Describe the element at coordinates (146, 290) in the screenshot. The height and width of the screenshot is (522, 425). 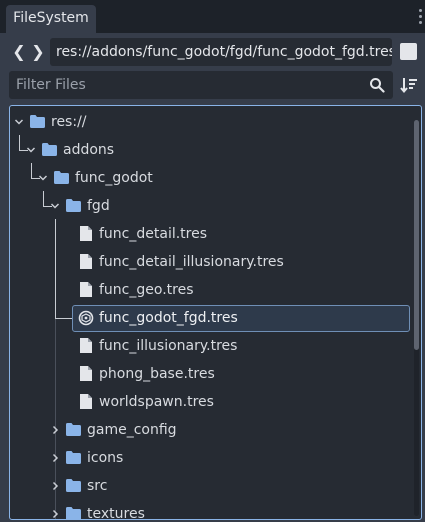
I see `tree-label: func_geo.tres` at that location.